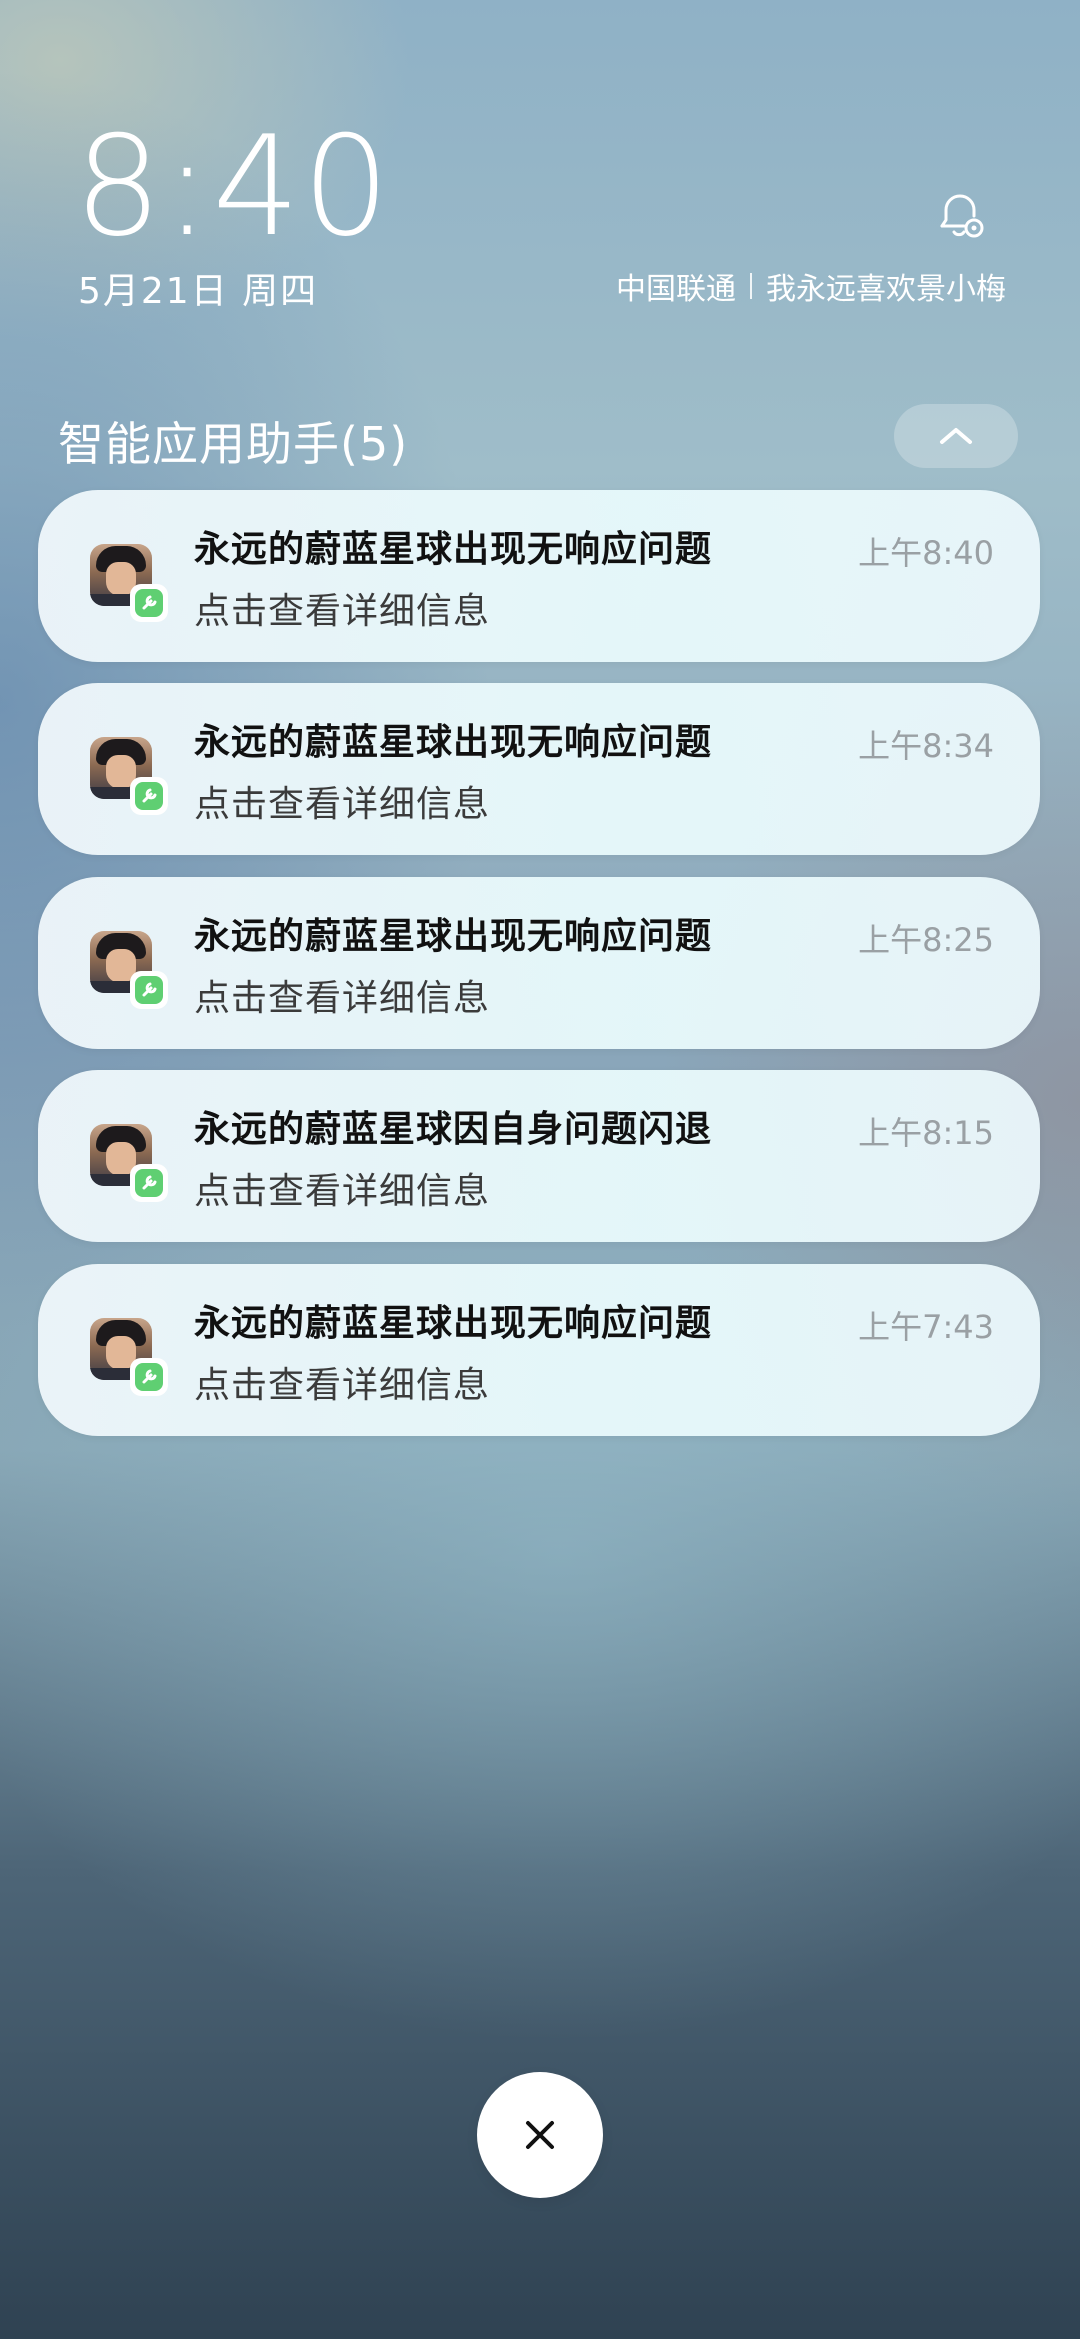 Image resolution: width=1080 pixels, height=2339 pixels. I want to click on owner-text: 我永远喜欢景小梅, so click(886, 289).